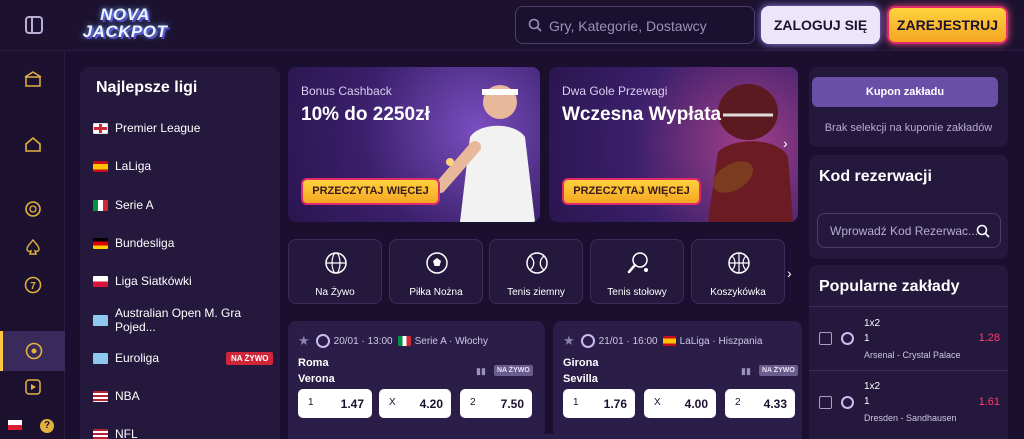 The width and height of the screenshot is (1024, 439). Describe the element at coordinates (947, 25) in the screenshot. I see `register-button: ZAREJESTRUJ` at that location.